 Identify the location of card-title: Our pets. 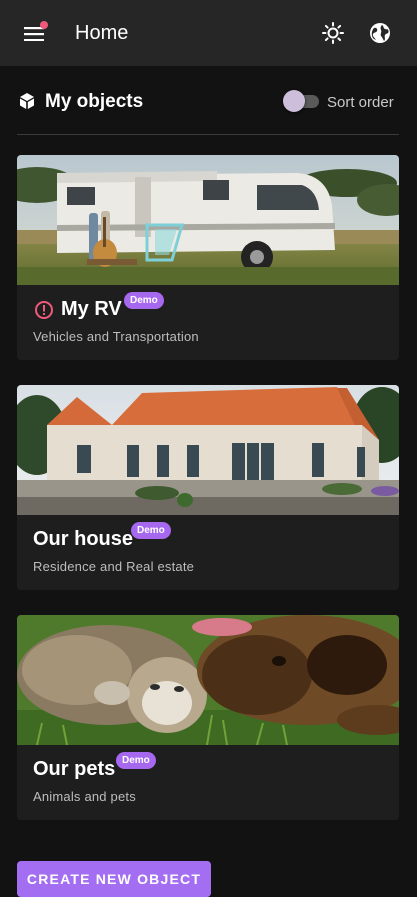
(74, 769).